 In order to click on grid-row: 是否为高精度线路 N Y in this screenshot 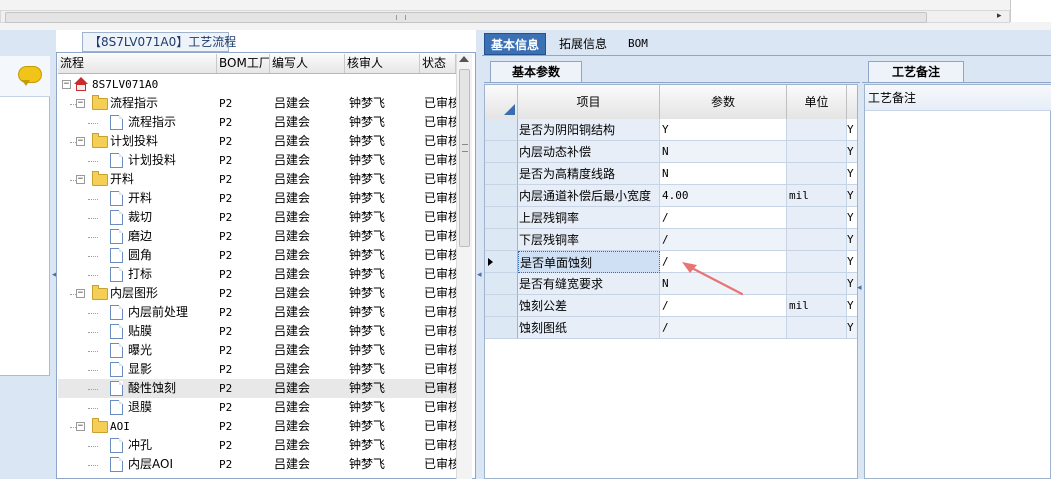, I will do `click(671, 174)`.